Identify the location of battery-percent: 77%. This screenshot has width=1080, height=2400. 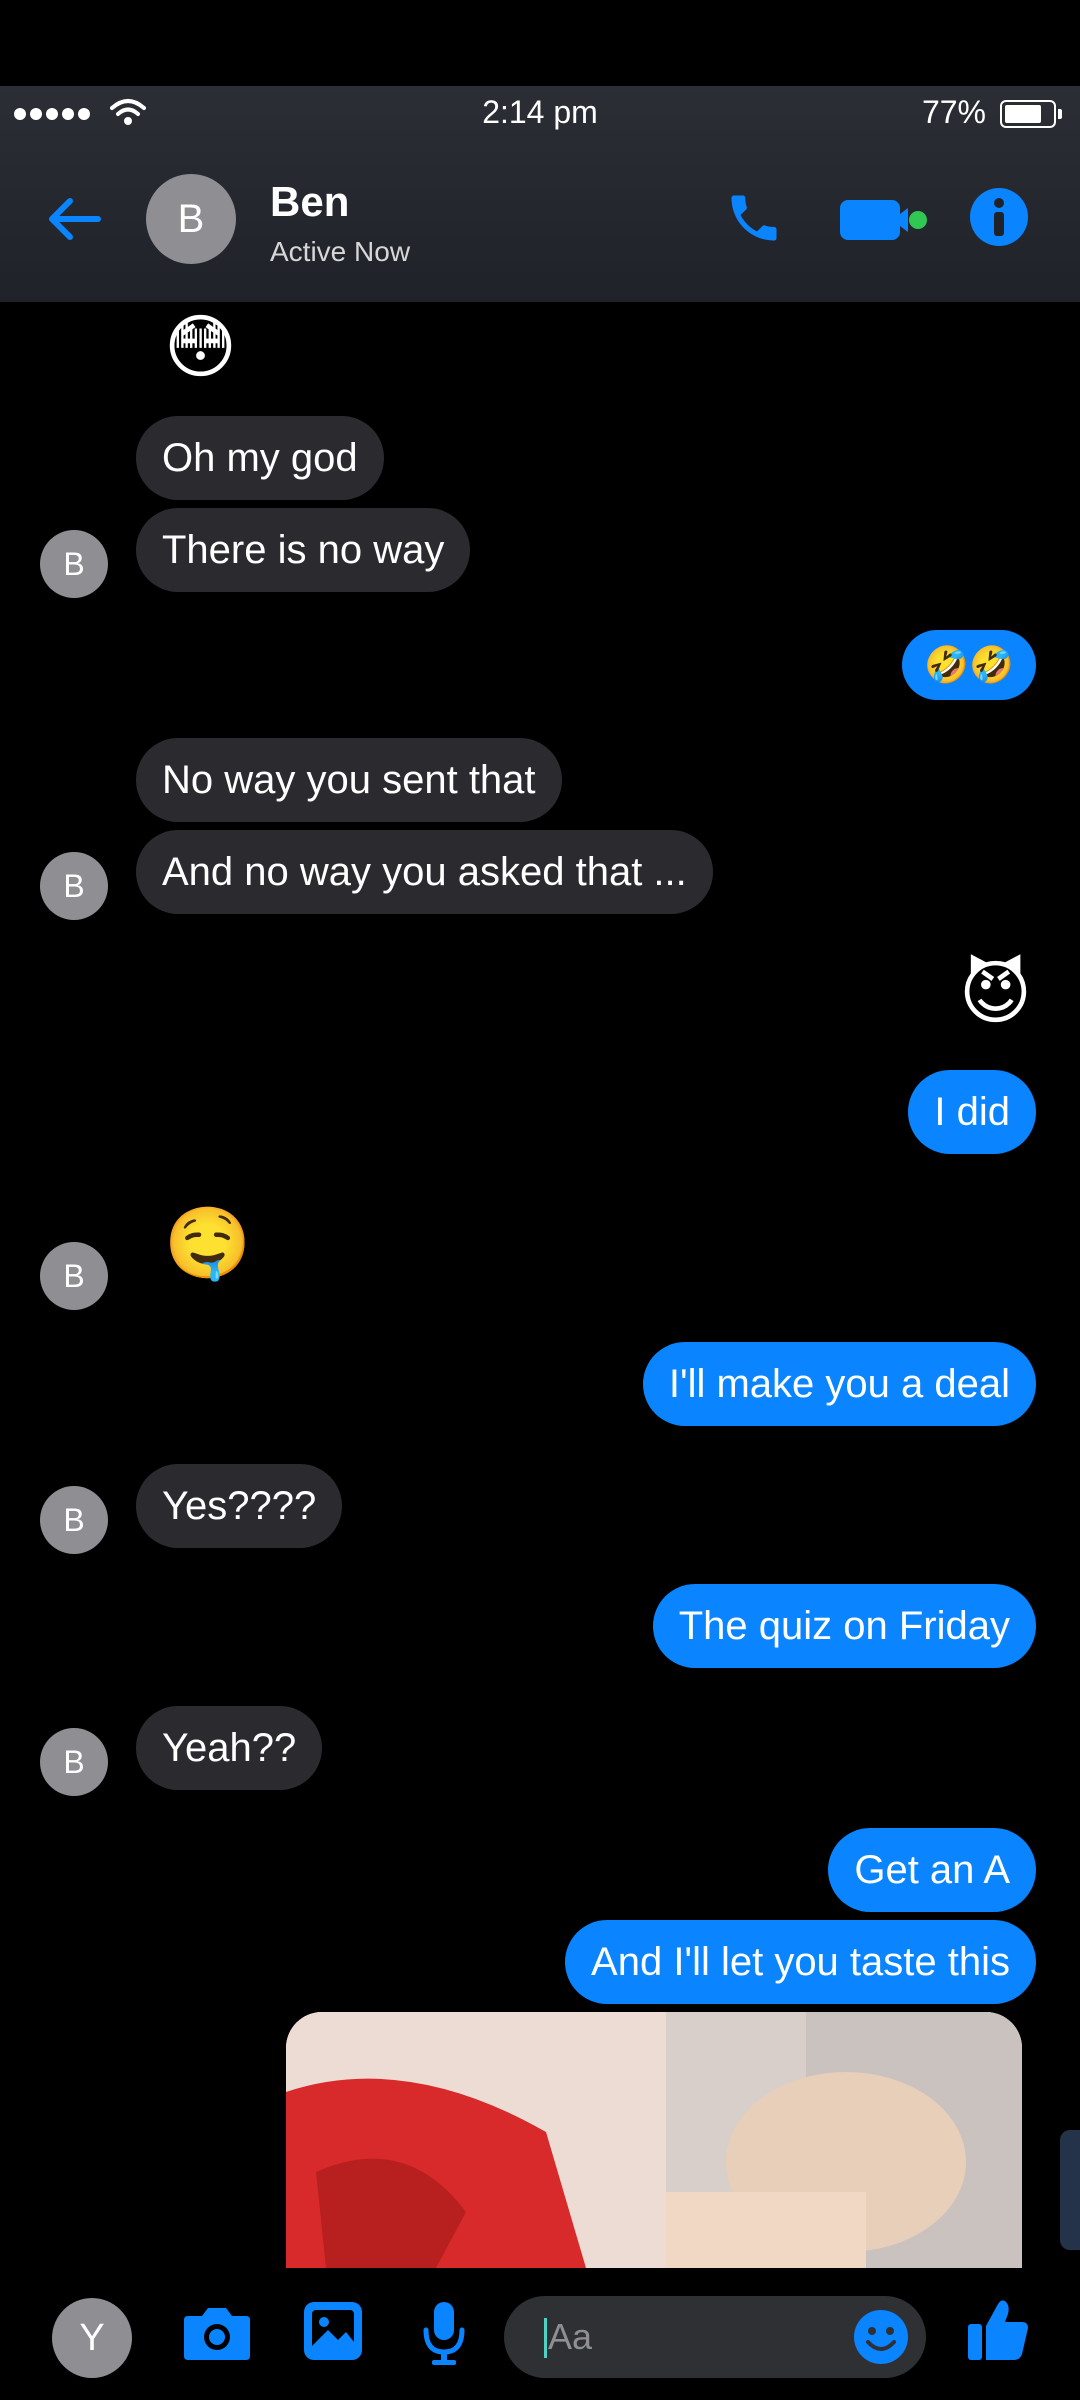
(953, 112).